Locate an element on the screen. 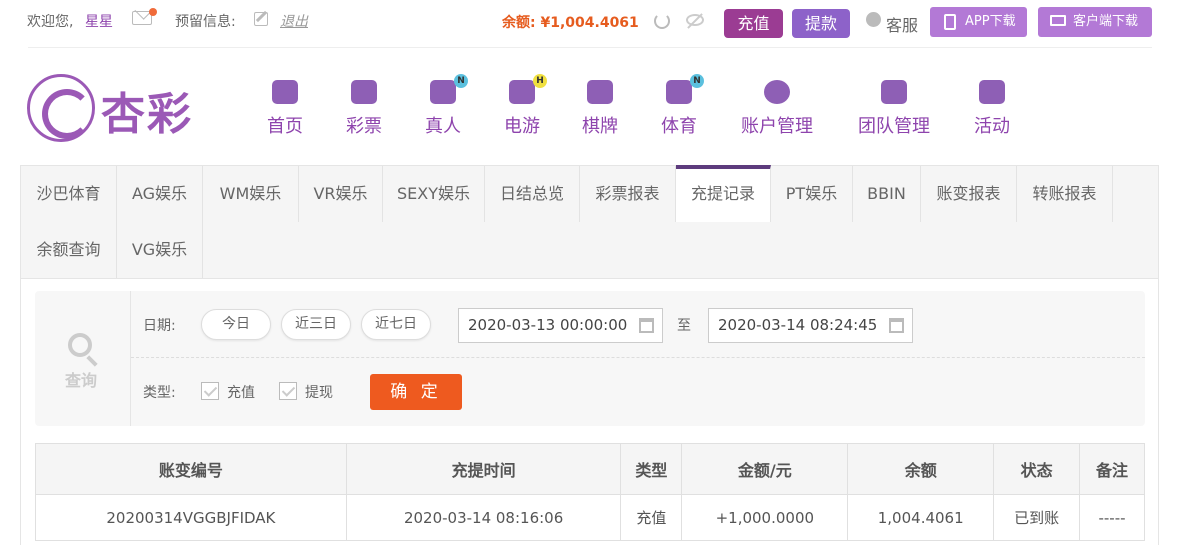 This screenshot has width=1200, height=545. transaction-amount: +1,000.0000 is located at coordinates (765, 517).